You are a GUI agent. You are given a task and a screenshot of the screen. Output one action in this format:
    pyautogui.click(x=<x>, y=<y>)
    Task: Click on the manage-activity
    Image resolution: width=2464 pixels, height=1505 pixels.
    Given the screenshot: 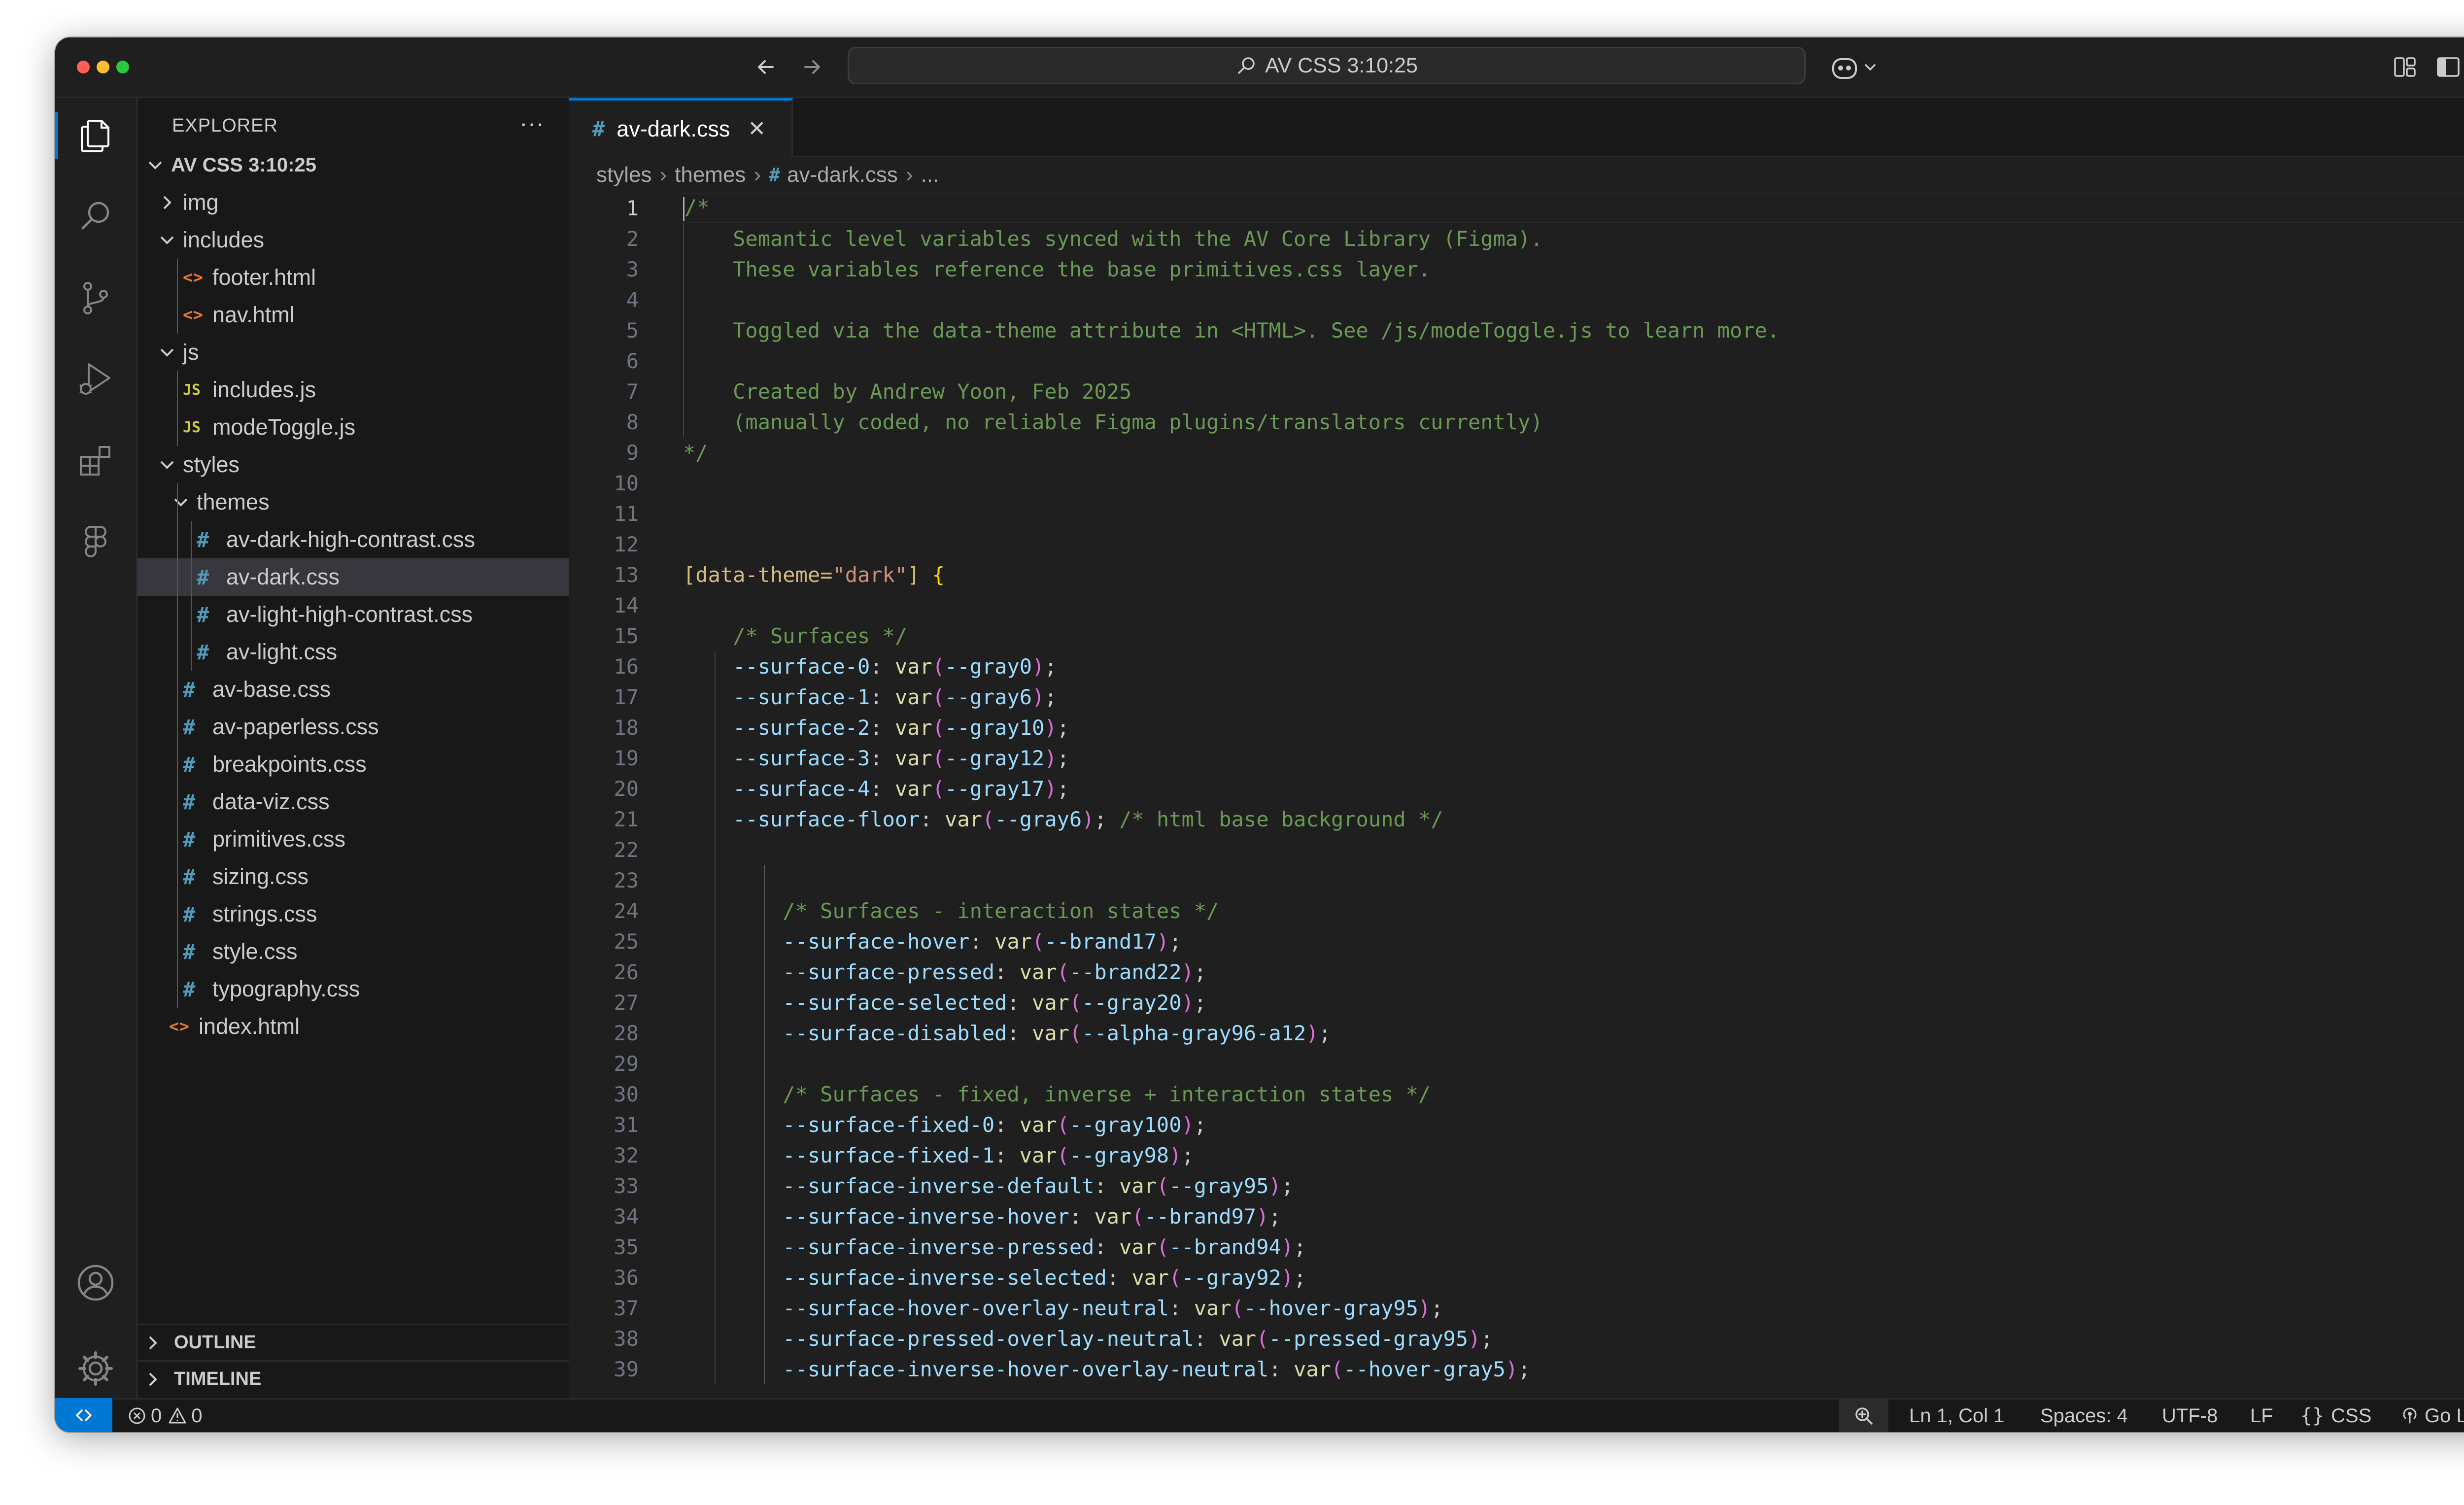 What is the action you would take?
    pyautogui.click(x=95, y=1369)
    